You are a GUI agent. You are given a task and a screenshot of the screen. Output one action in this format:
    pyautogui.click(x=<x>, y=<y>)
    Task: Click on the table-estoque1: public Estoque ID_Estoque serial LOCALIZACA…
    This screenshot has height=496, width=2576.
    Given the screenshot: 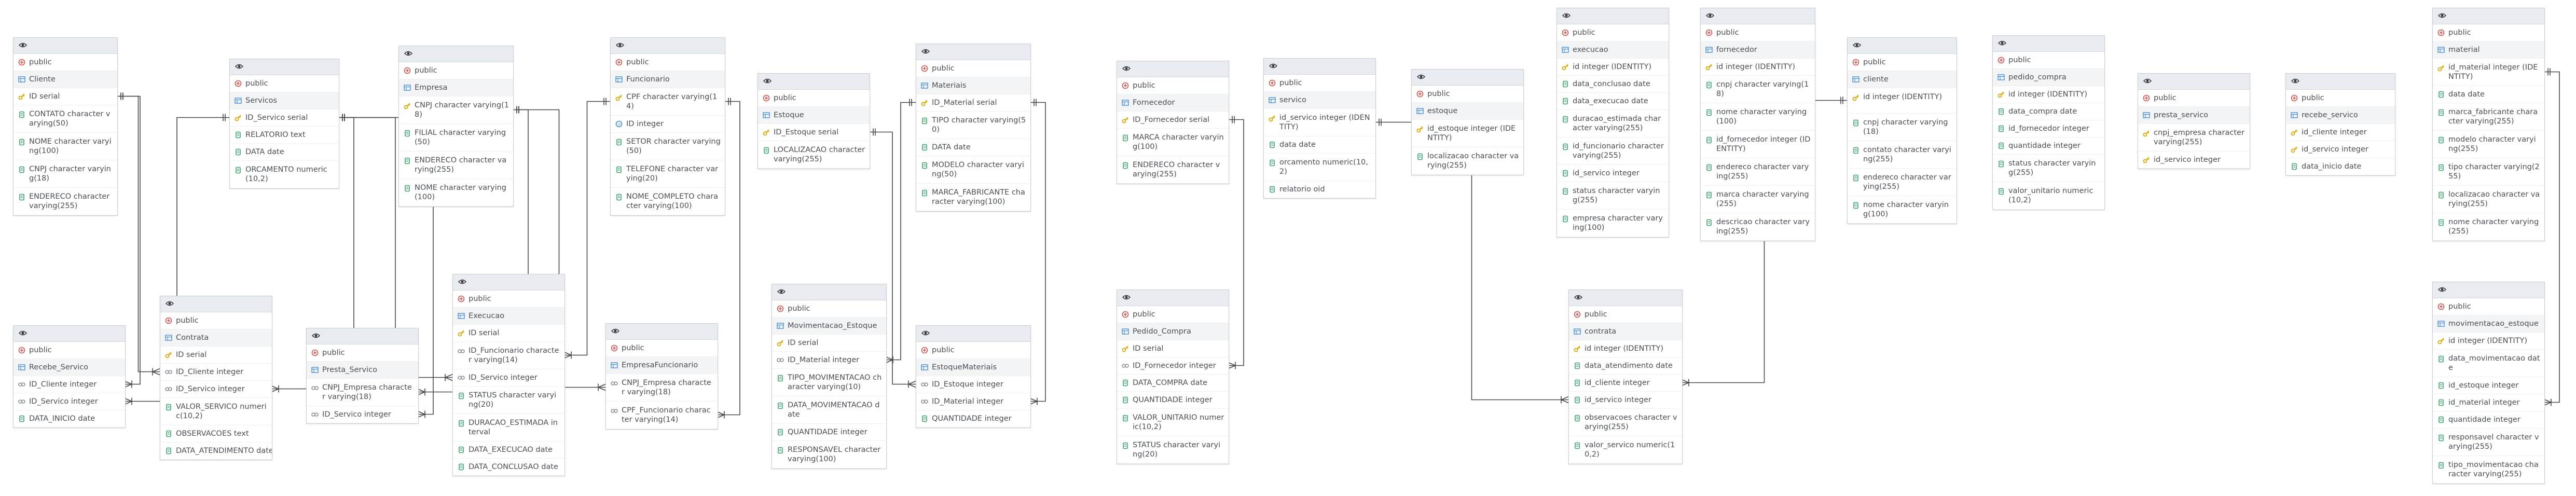 What is the action you would take?
    pyautogui.click(x=813, y=121)
    